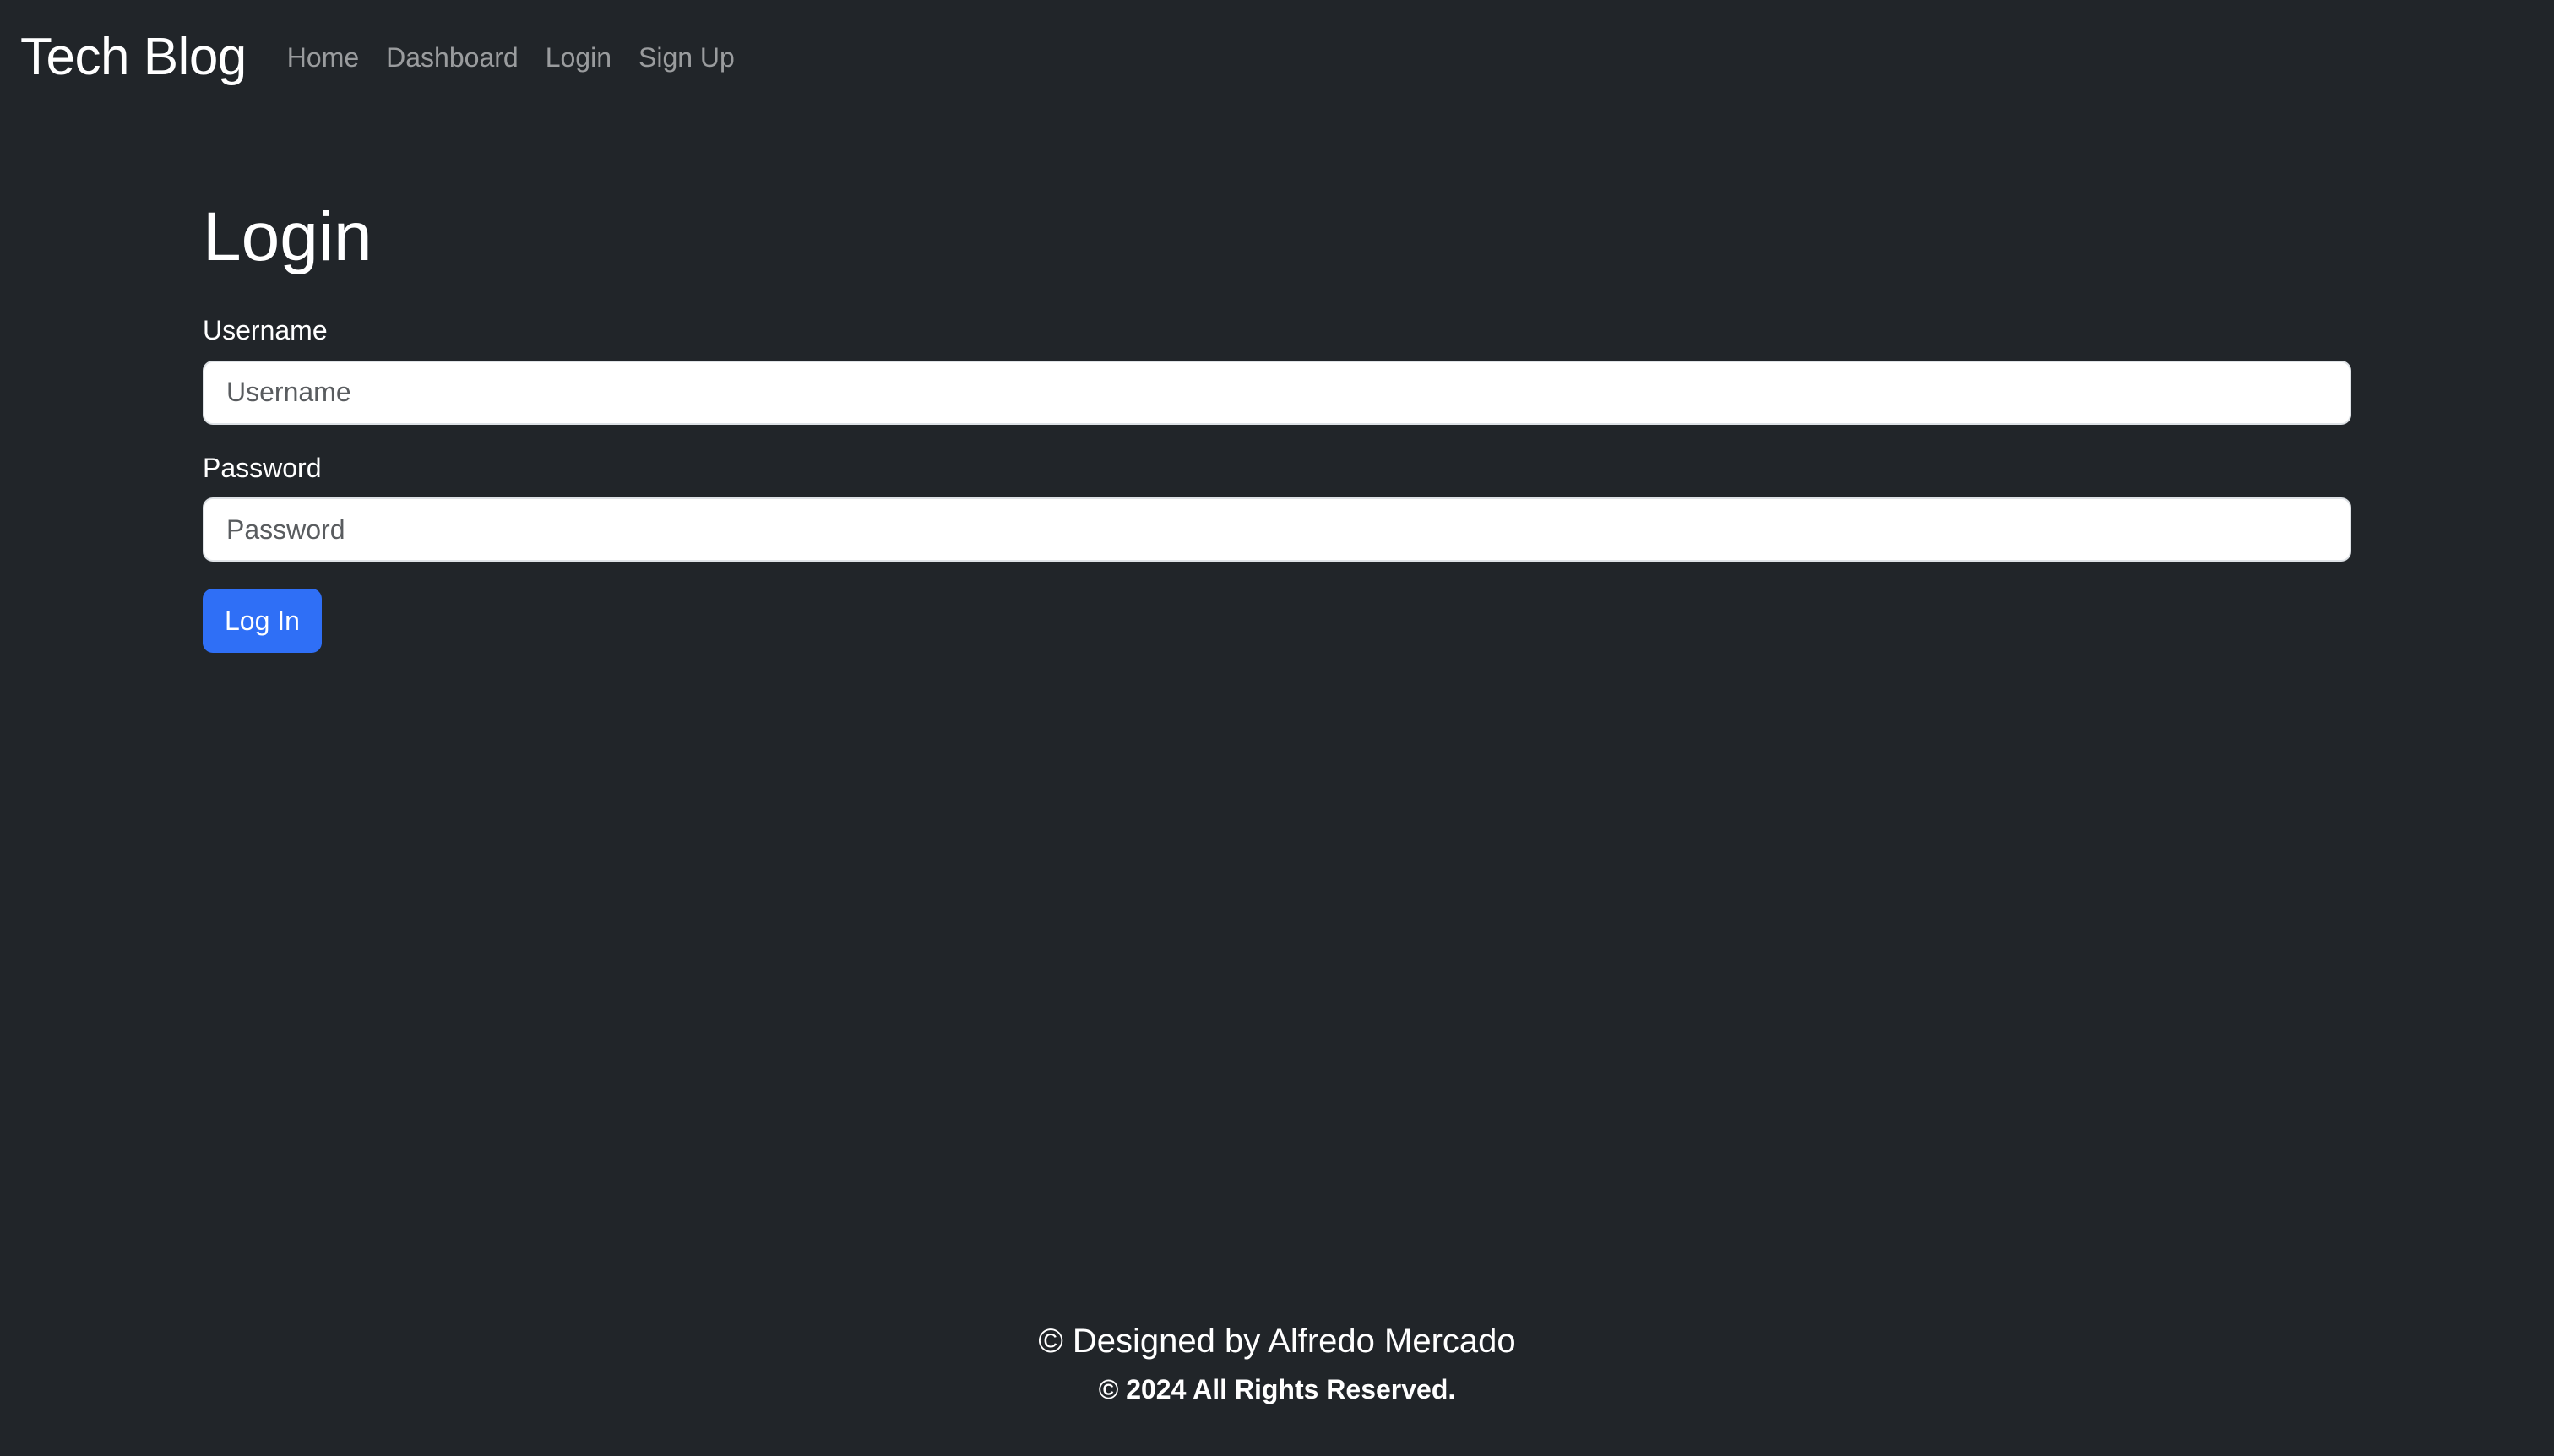 The height and width of the screenshot is (1456, 2554). I want to click on username-label: Username, so click(265, 331).